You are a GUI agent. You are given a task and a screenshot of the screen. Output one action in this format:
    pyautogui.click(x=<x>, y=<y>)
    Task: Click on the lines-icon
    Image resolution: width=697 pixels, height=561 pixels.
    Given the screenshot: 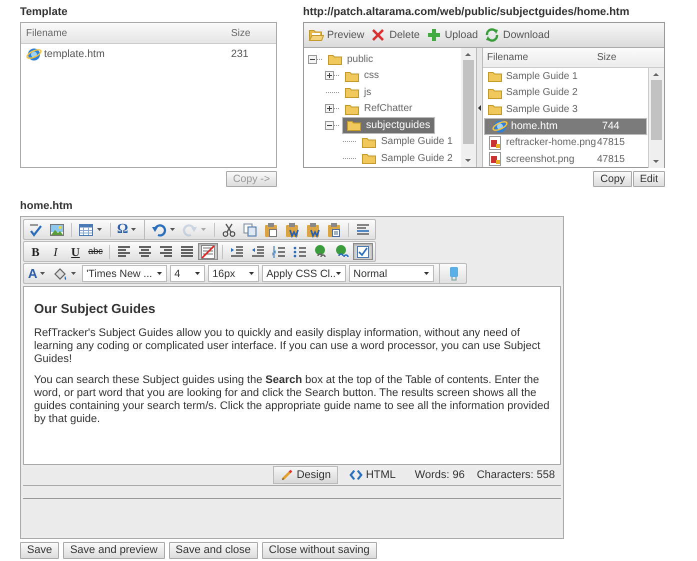 What is the action you would take?
    pyautogui.click(x=363, y=230)
    